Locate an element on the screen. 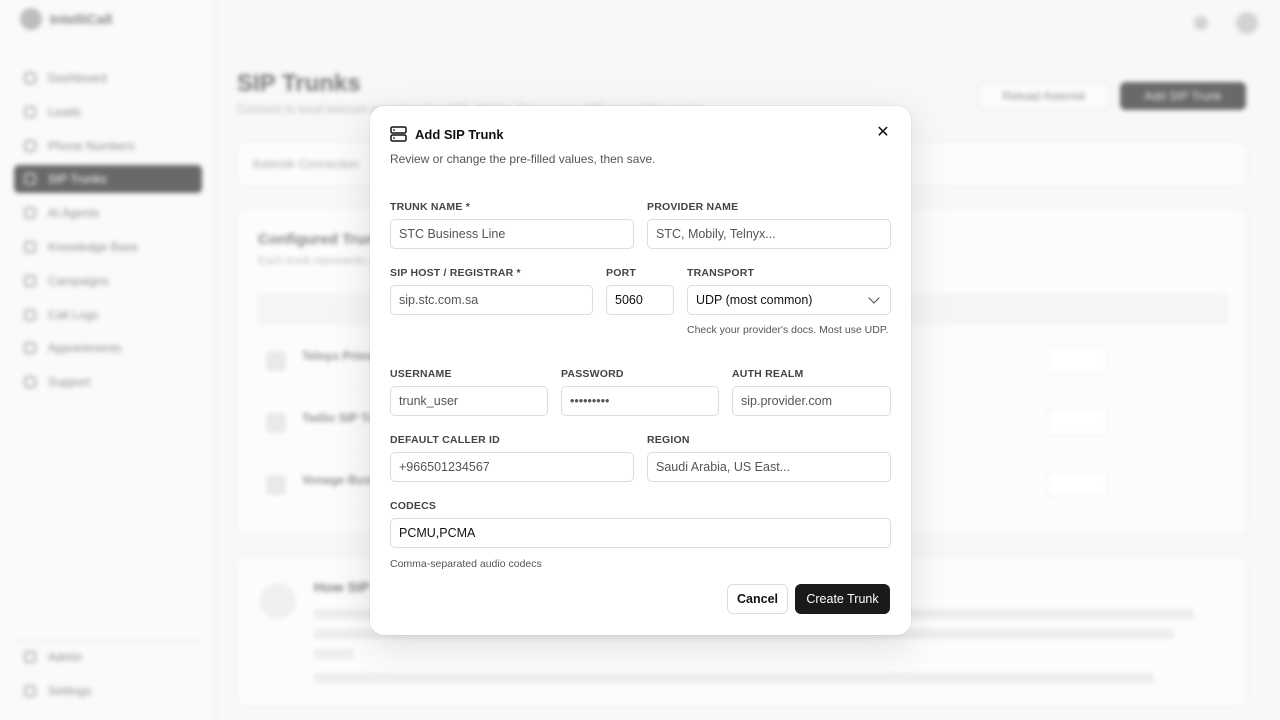 The height and width of the screenshot is (720, 1280). transport-selected-value: UDP (most common) is located at coordinates (754, 300).